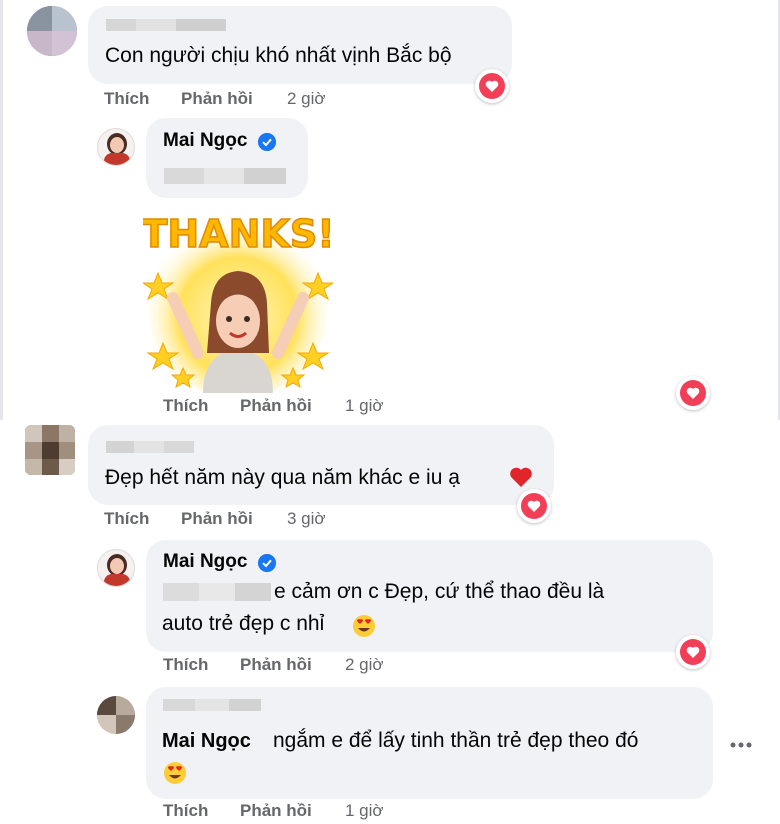 The image size is (780, 824). I want to click on reply-text-line-2: auto trẻ đẹp c nhỉ, so click(243, 623).